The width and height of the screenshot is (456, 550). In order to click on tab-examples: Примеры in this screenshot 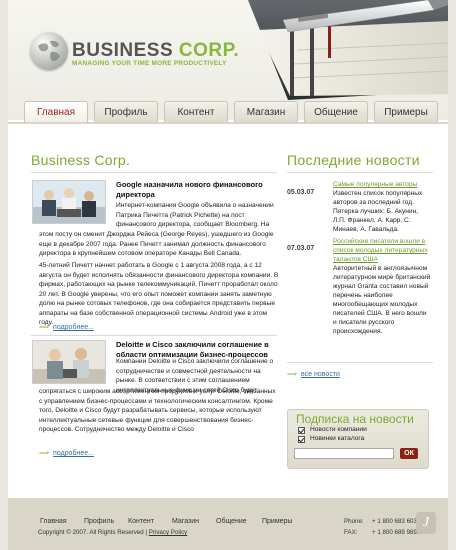, I will do `click(406, 112)`.